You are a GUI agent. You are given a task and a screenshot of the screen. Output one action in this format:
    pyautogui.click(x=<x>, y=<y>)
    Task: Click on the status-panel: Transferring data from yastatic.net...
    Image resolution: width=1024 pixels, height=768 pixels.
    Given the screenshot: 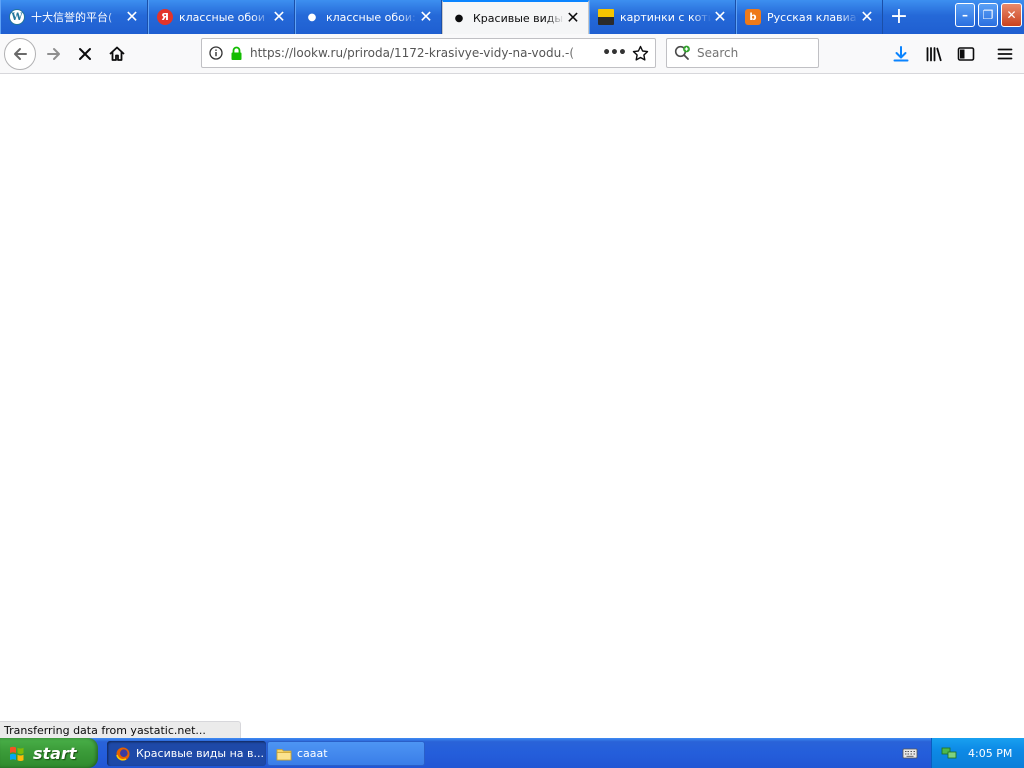 What is the action you would take?
    pyautogui.click(x=120, y=729)
    